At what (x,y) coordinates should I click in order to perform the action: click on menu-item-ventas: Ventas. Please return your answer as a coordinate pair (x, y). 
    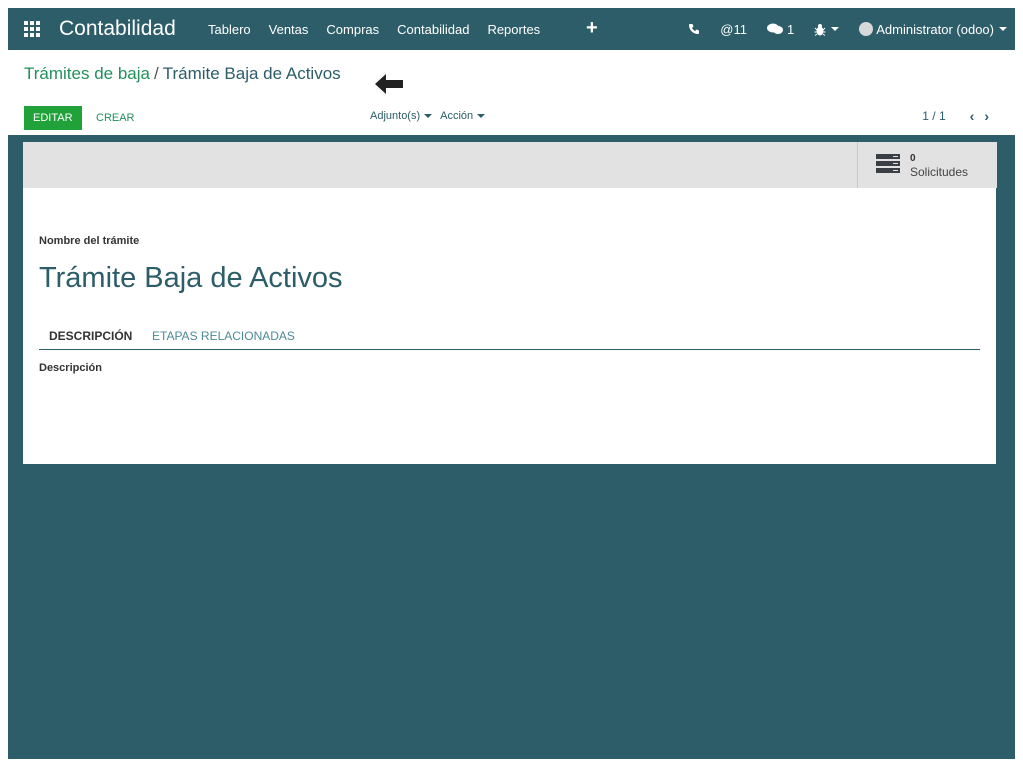
    Looking at the image, I should click on (289, 29).